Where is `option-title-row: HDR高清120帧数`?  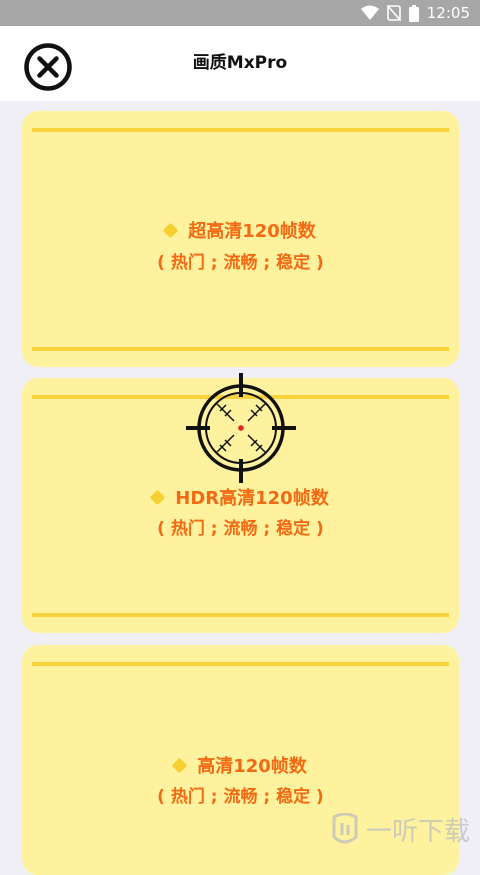 option-title-row: HDR高清120帧数 is located at coordinates (240, 497).